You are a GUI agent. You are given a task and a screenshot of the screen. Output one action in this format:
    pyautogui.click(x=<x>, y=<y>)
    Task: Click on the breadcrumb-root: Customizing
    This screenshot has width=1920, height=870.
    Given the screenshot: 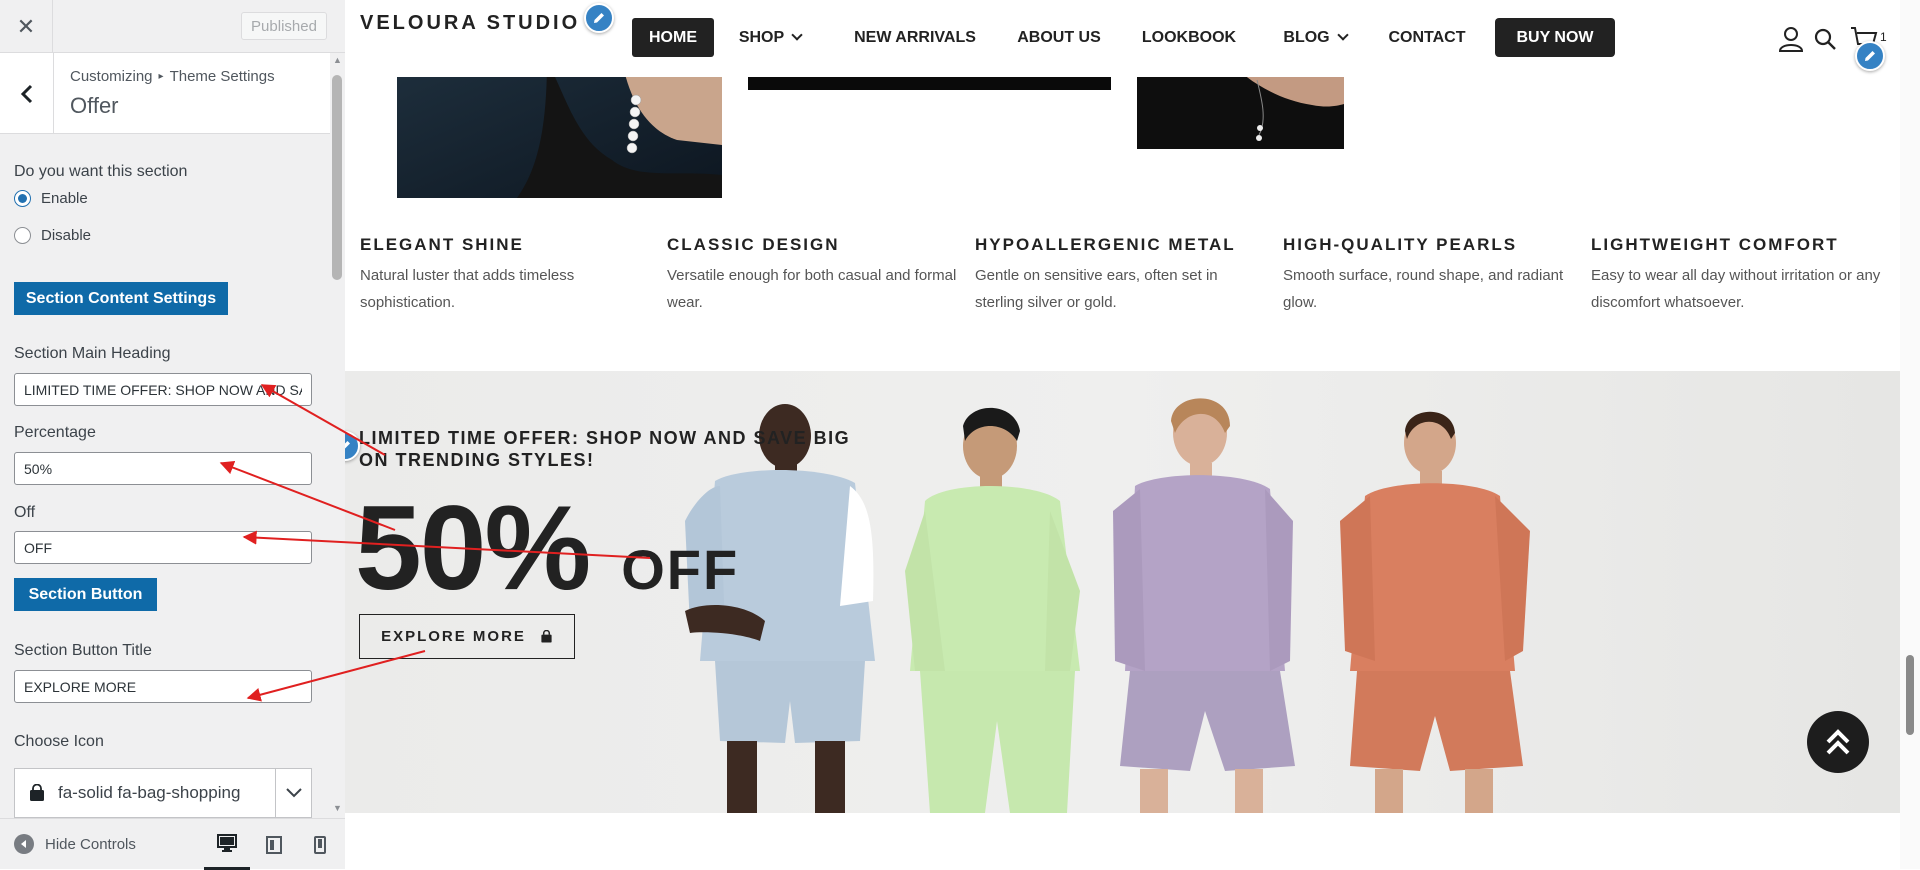 What is the action you would take?
    pyautogui.click(x=111, y=76)
    